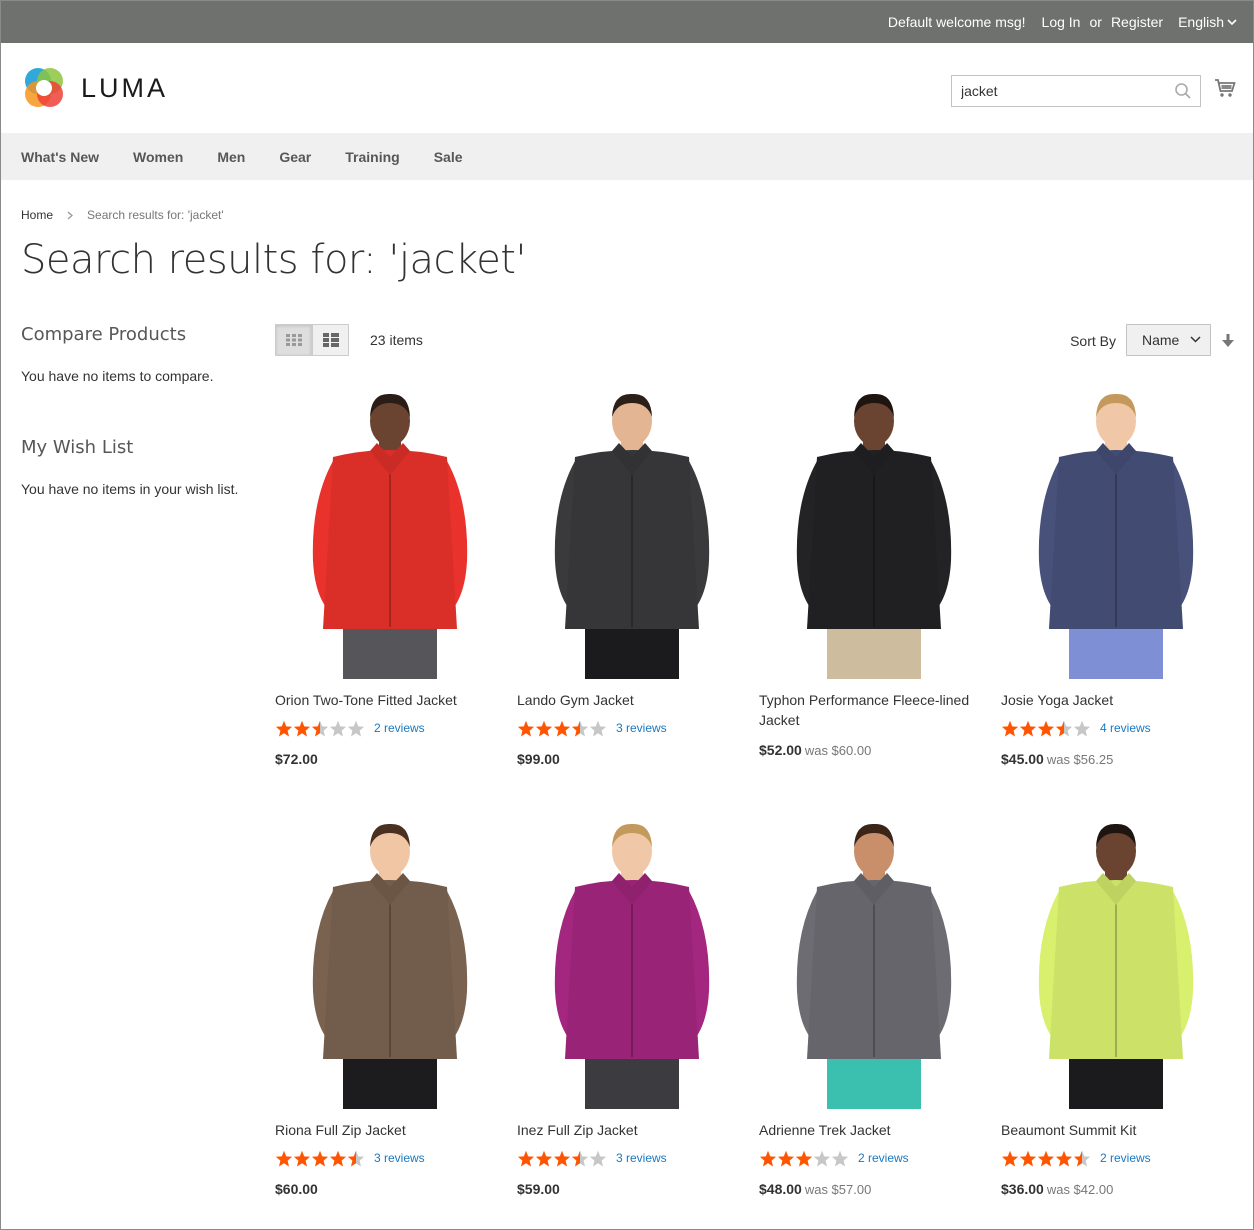  I want to click on nav-item-men: Men, so click(231, 157).